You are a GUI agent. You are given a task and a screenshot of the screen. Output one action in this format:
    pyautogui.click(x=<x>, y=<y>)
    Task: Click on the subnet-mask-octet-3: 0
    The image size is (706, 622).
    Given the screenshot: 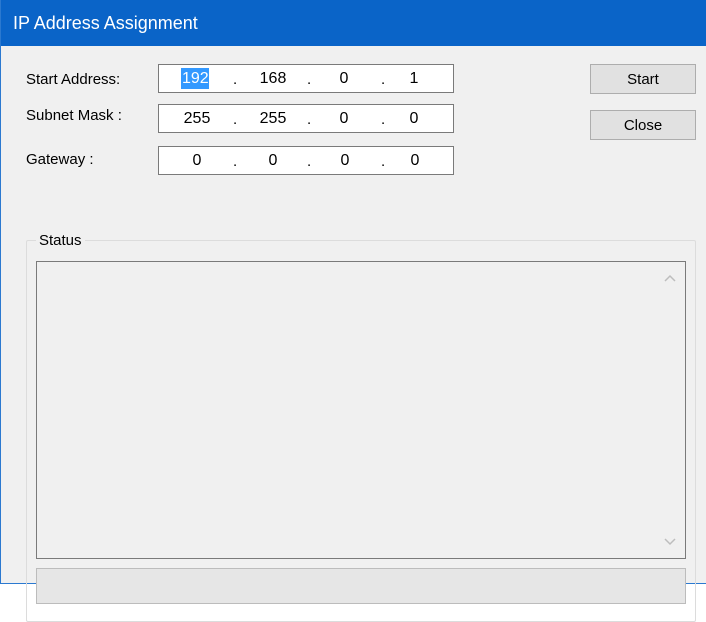 What is the action you would take?
    pyautogui.click(x=344, y=118)
    